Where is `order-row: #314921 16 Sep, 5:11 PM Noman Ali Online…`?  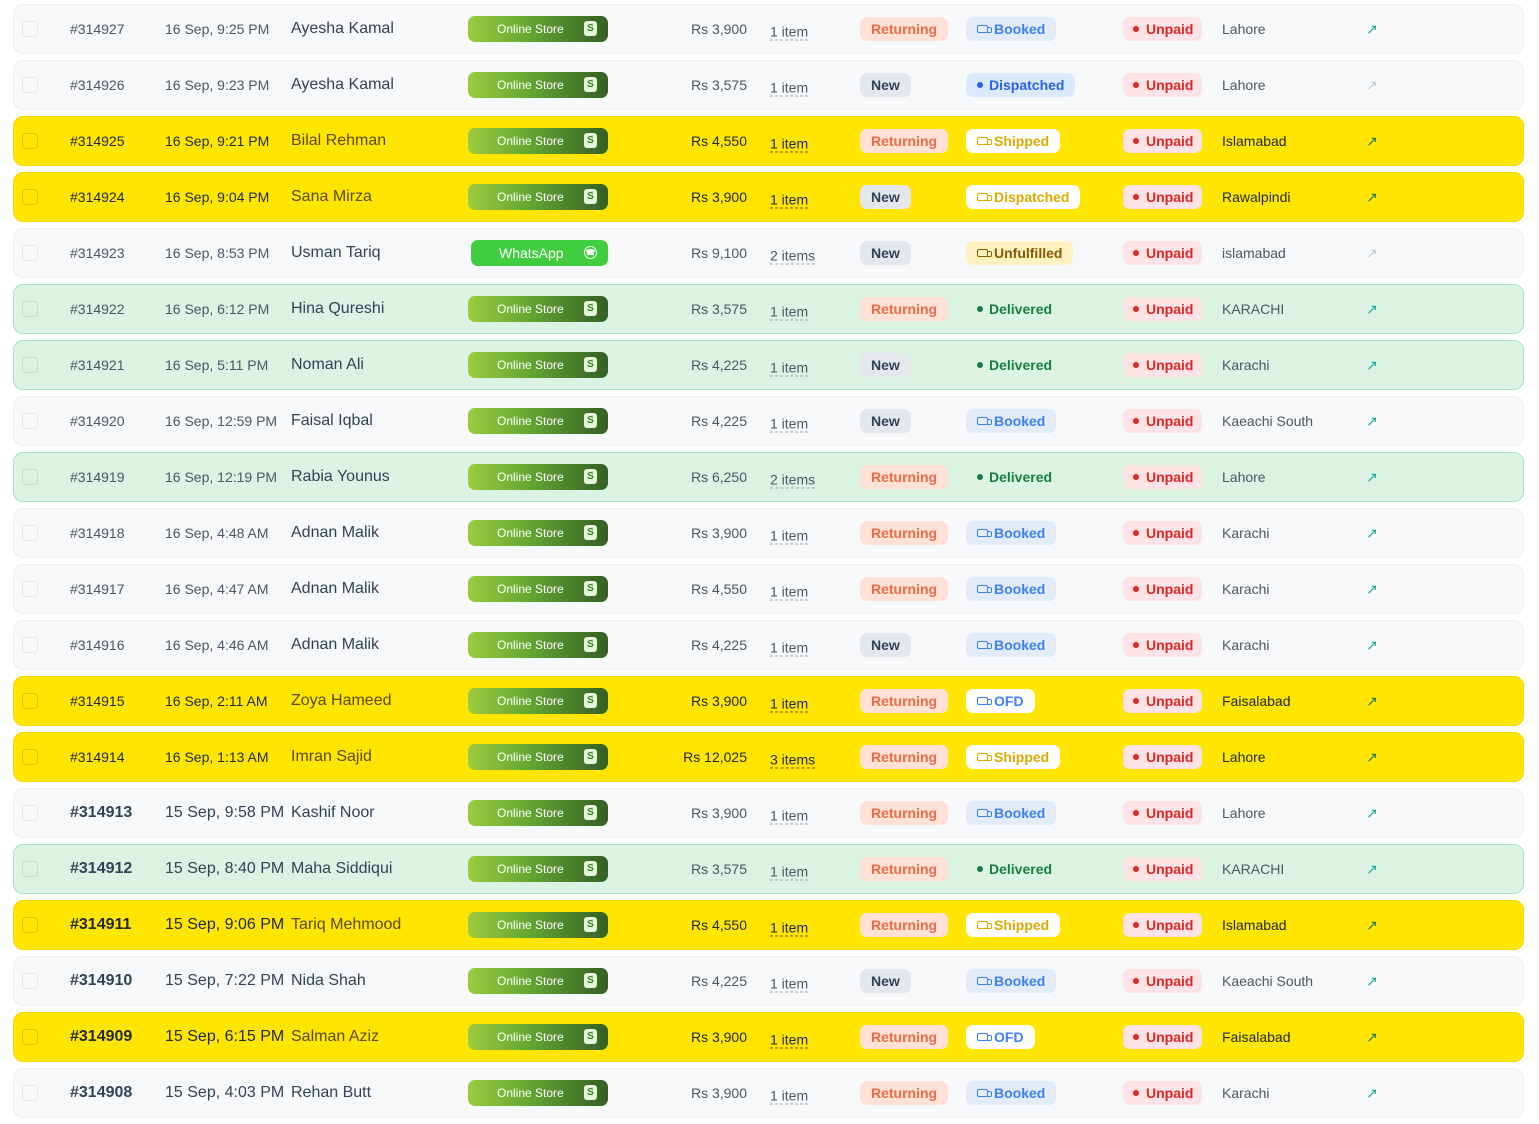
order-row: #314921 16 Sep, 5:11 PM Noman Ali Online… is located at coordinates (768, 365).